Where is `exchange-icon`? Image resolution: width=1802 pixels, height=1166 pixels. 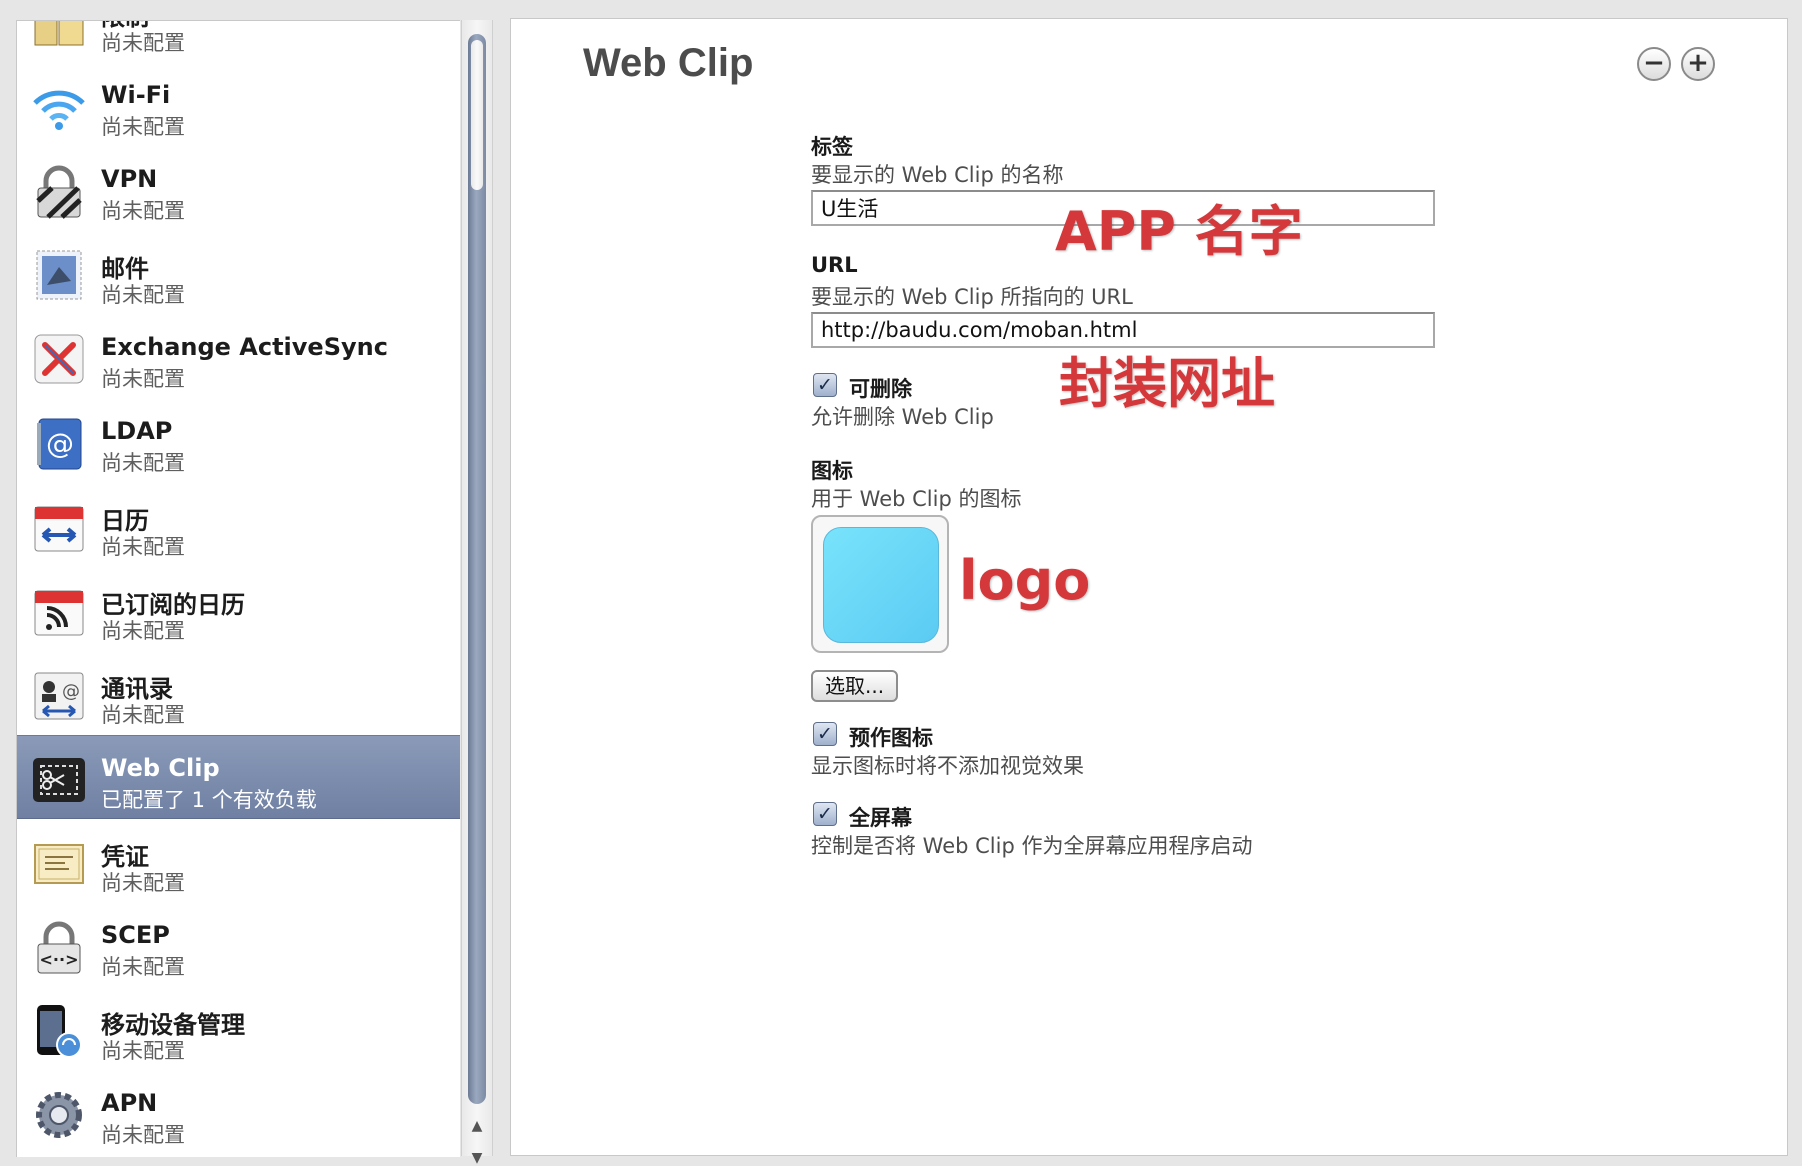 exchange-icon is located at coordinates (59, 359).